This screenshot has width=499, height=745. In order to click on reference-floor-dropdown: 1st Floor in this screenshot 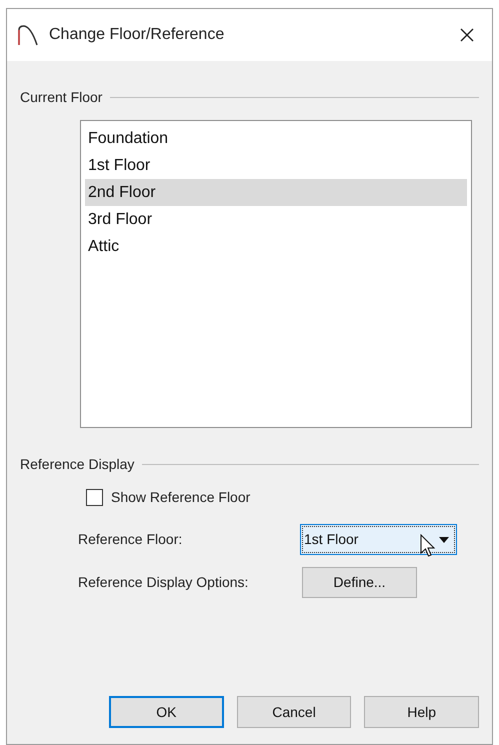, I will do `click(378, 539)`.